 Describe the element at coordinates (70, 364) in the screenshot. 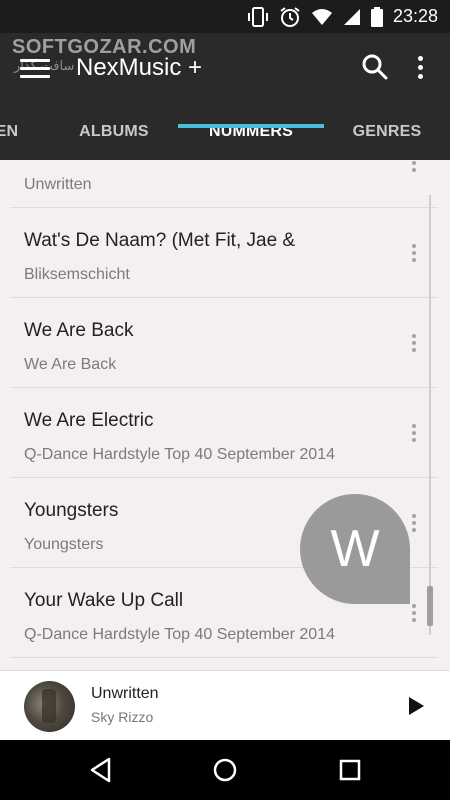

I see `song-album: We Are Back` at that location.